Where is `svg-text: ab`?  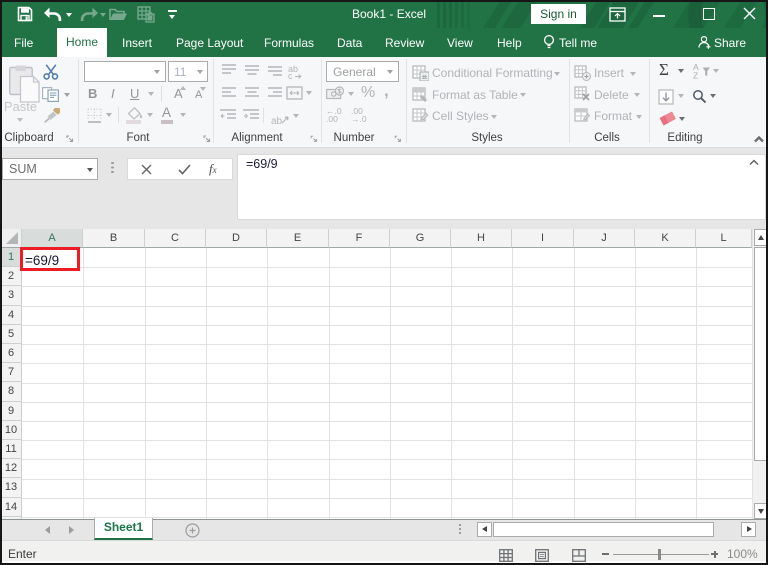
svg-text: ab is located at coordinates (277, 121).